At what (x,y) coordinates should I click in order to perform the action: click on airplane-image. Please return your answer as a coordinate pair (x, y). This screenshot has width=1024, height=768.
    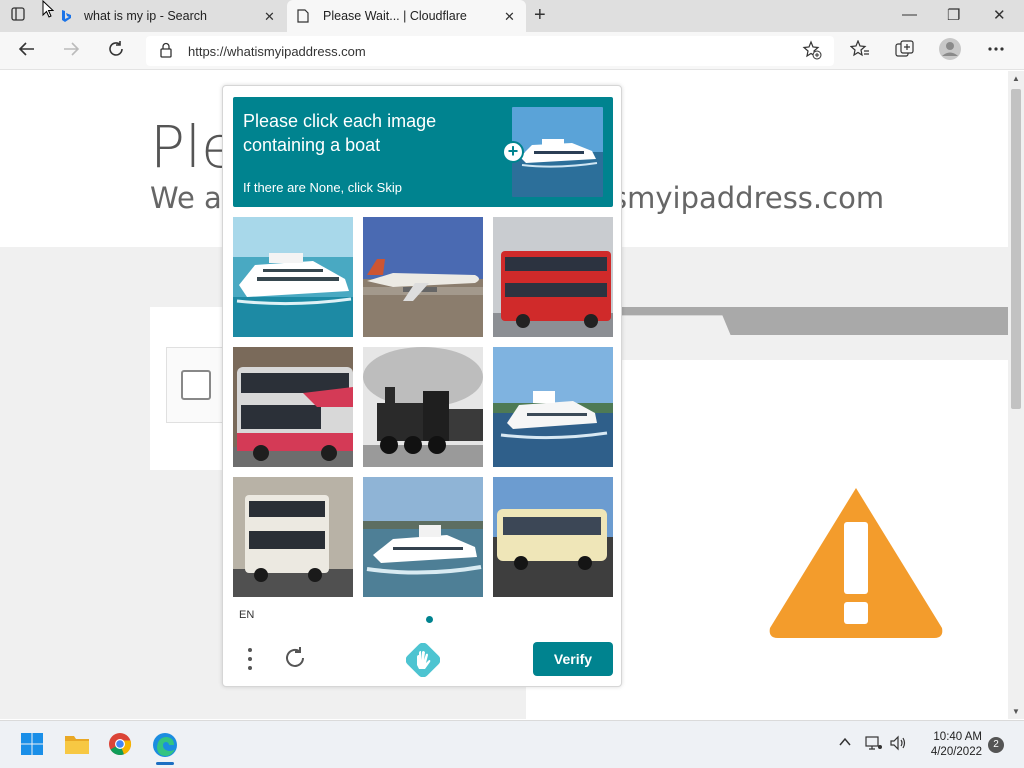
    Looking at the image, I should click on (423, 277).